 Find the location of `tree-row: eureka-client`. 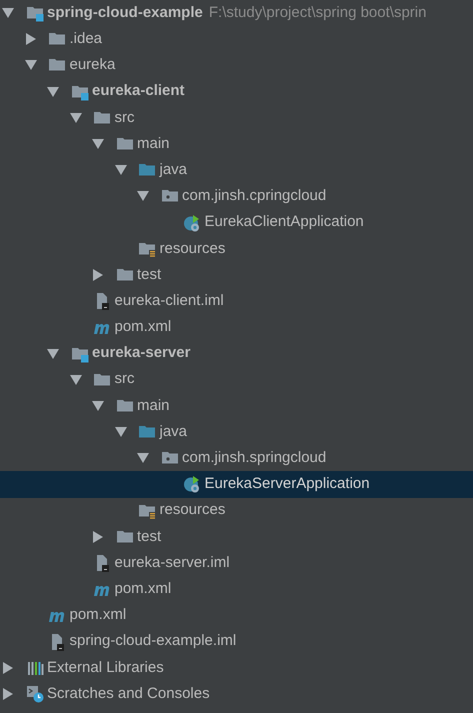

tree-row: eureka-client is located at coordinates (236, 91).